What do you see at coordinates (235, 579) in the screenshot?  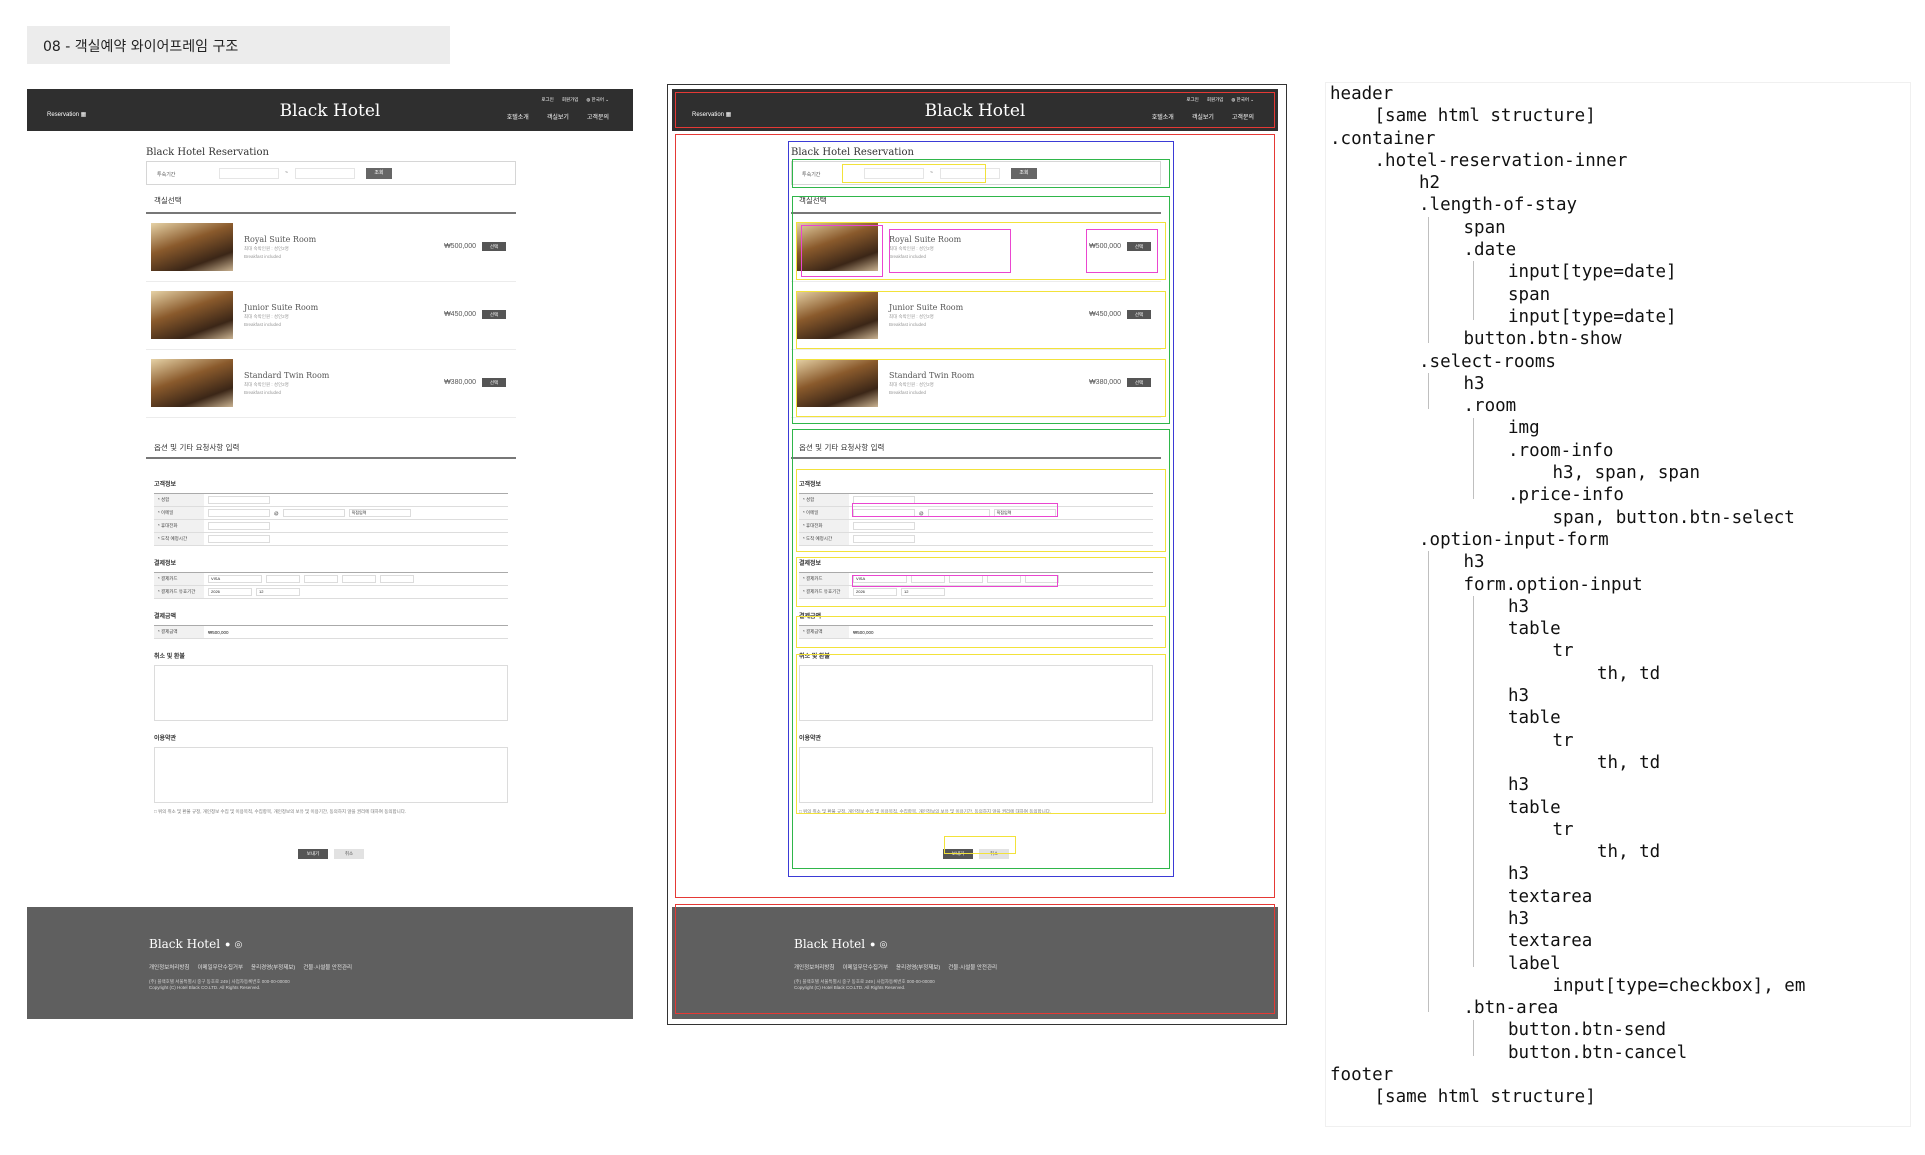 I see `card-select: VISA` at bounding box center [235, 579].